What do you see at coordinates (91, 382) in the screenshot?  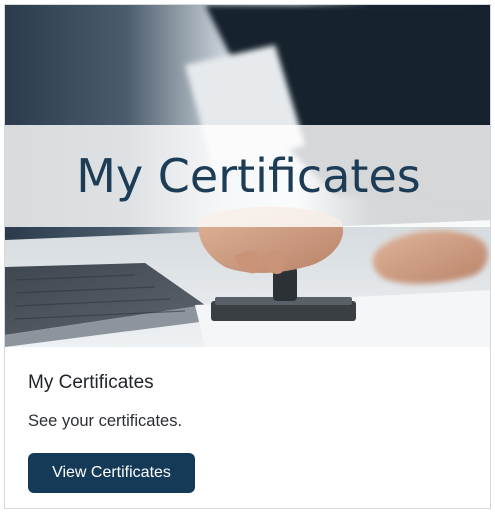 I see `card-title: My Certificates` at bounding box center [91, 382].